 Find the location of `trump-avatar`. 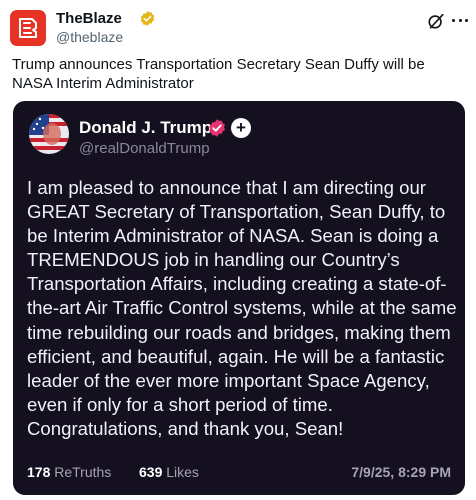

trump-avatar is located at coordinates (49, 134).